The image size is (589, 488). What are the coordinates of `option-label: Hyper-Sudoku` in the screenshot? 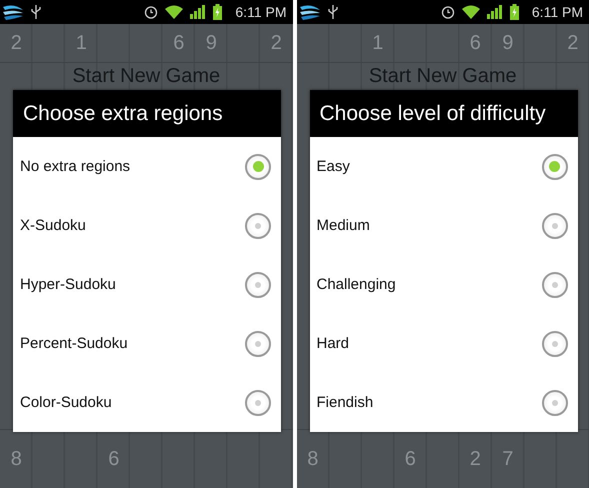 It's located at (68, 284).